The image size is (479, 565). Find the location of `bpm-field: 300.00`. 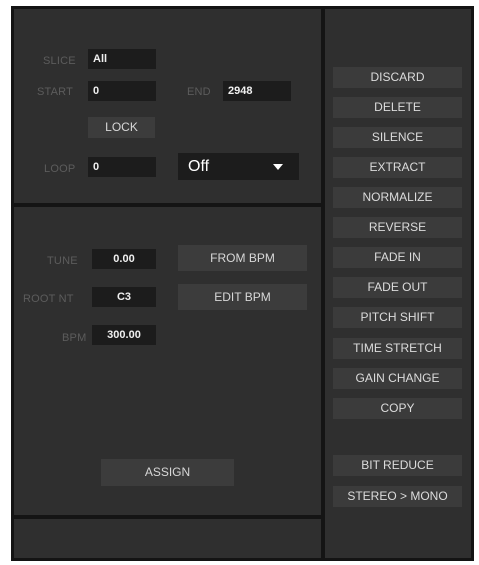

bpm-field: 300.00 is located at coordinates (124, 335).